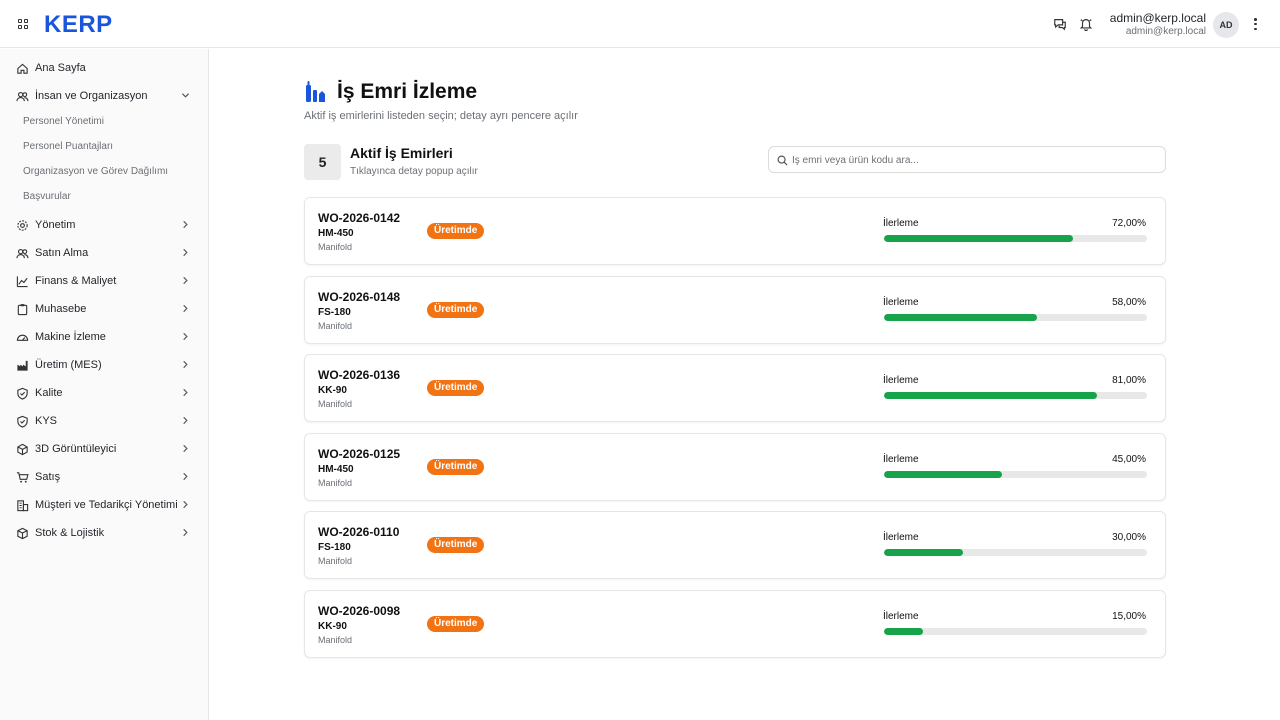 This screenshot has width=1280, height=720. I want to click on sidebar-item: Yönetim, so click(104, 225).